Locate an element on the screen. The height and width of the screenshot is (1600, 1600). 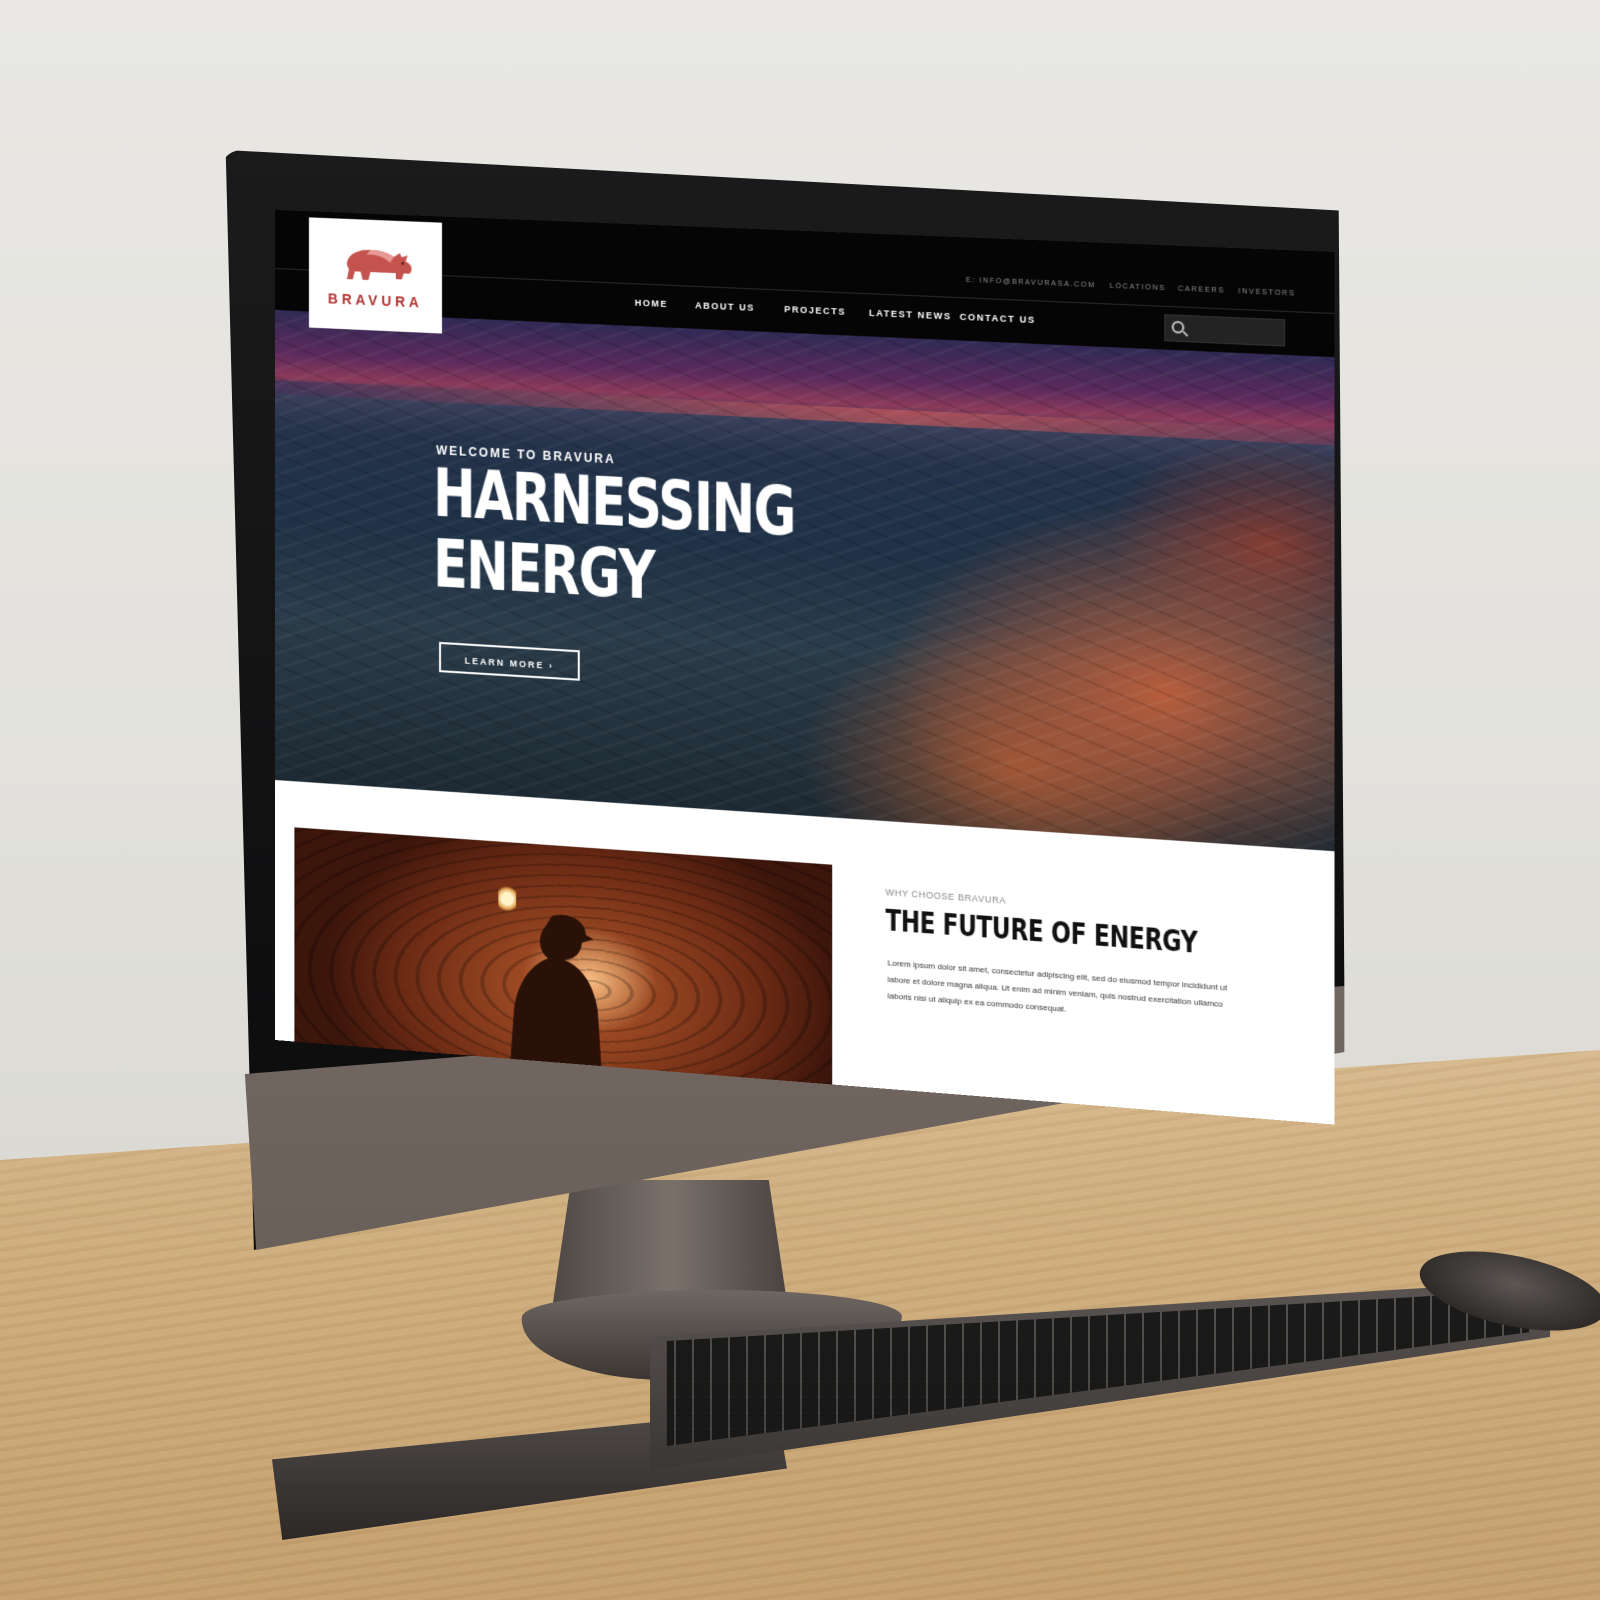
top-link-investors: INVESTORS is located at coordinates (1266, 293).